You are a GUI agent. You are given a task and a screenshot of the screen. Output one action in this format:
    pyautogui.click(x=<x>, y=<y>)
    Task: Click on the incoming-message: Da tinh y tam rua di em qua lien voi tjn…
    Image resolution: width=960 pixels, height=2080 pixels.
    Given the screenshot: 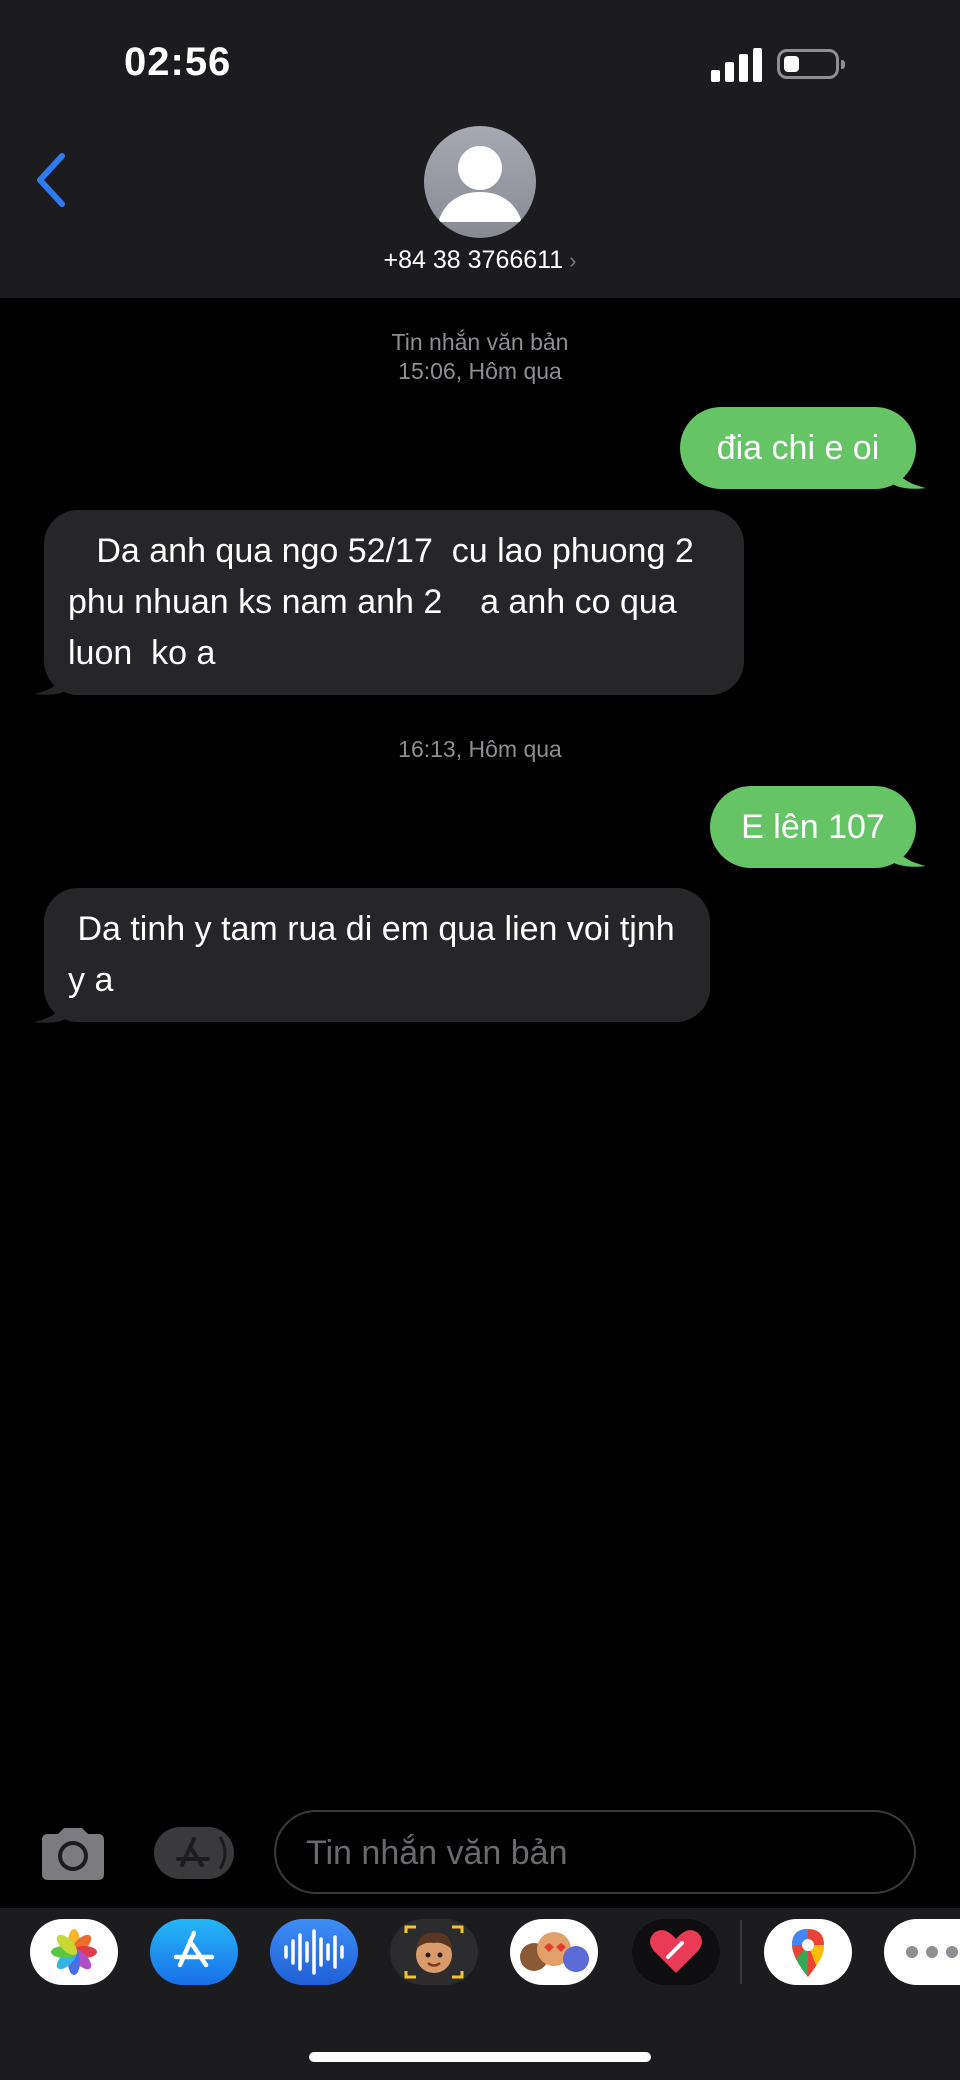 What is the action you would take?
    pyautogui.click(x=377, y=955)
    